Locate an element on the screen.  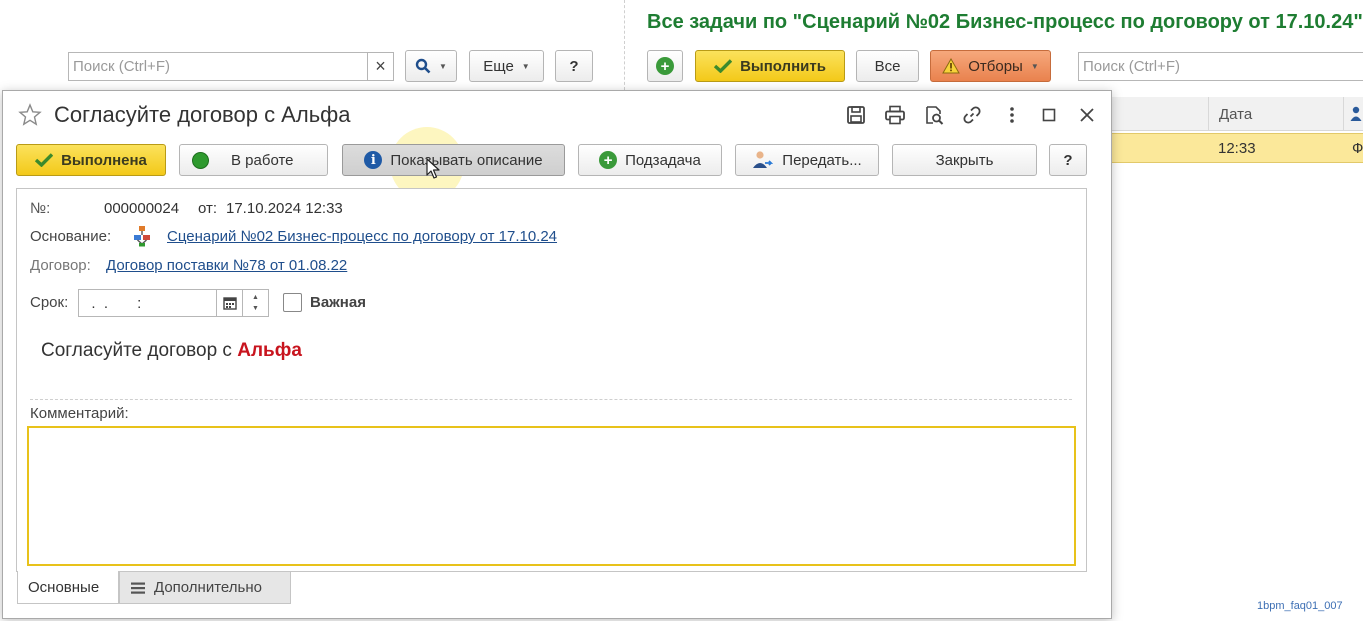
column-header-date: Дата is located at coordinates (1275, 114).